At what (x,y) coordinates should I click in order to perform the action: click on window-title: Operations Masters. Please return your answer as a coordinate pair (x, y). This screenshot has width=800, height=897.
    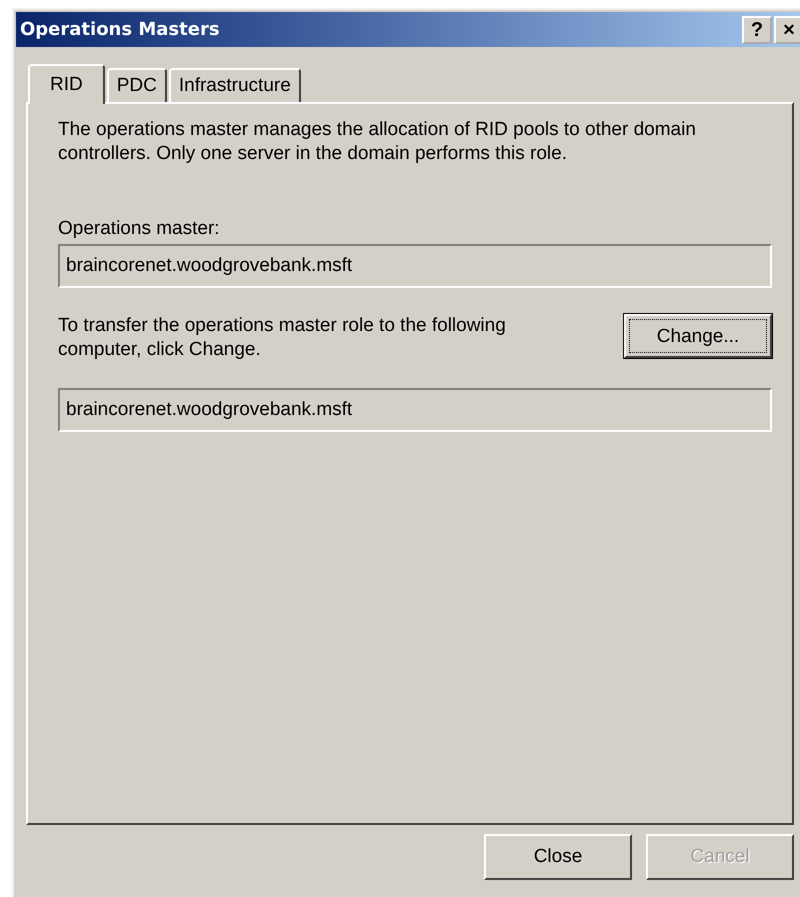
    Looking at the image, I should click on (120, 29).